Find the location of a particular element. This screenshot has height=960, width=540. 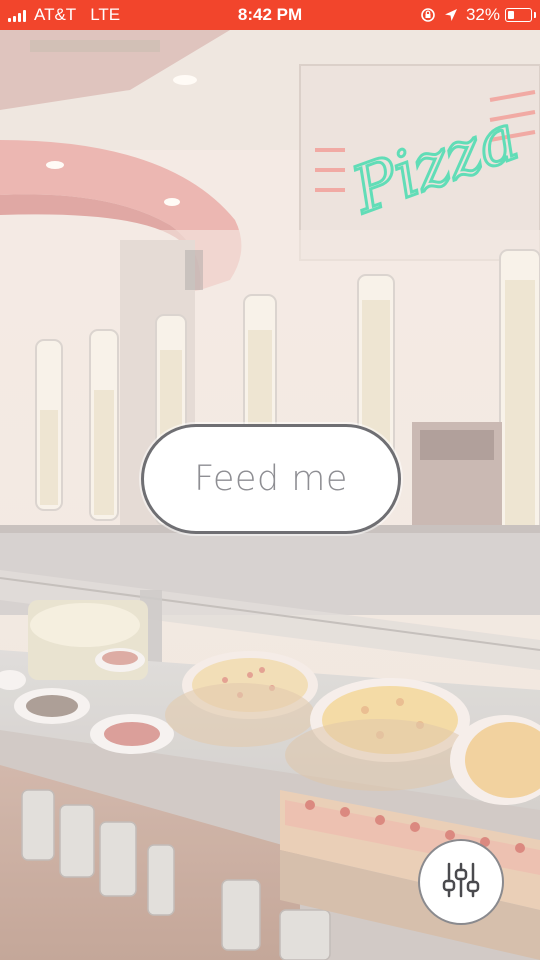

location-arrow-icon is located at coordinates (451, 15).